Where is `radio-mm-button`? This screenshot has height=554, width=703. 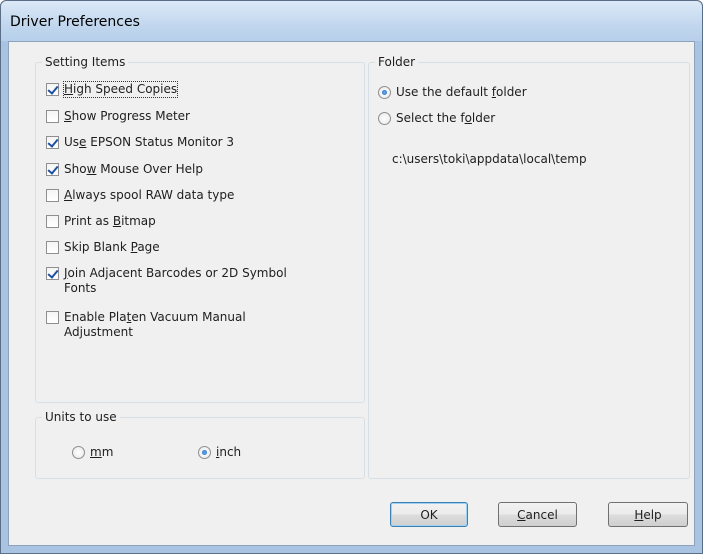 radio-mm-button is located at coordinates (78, 452).